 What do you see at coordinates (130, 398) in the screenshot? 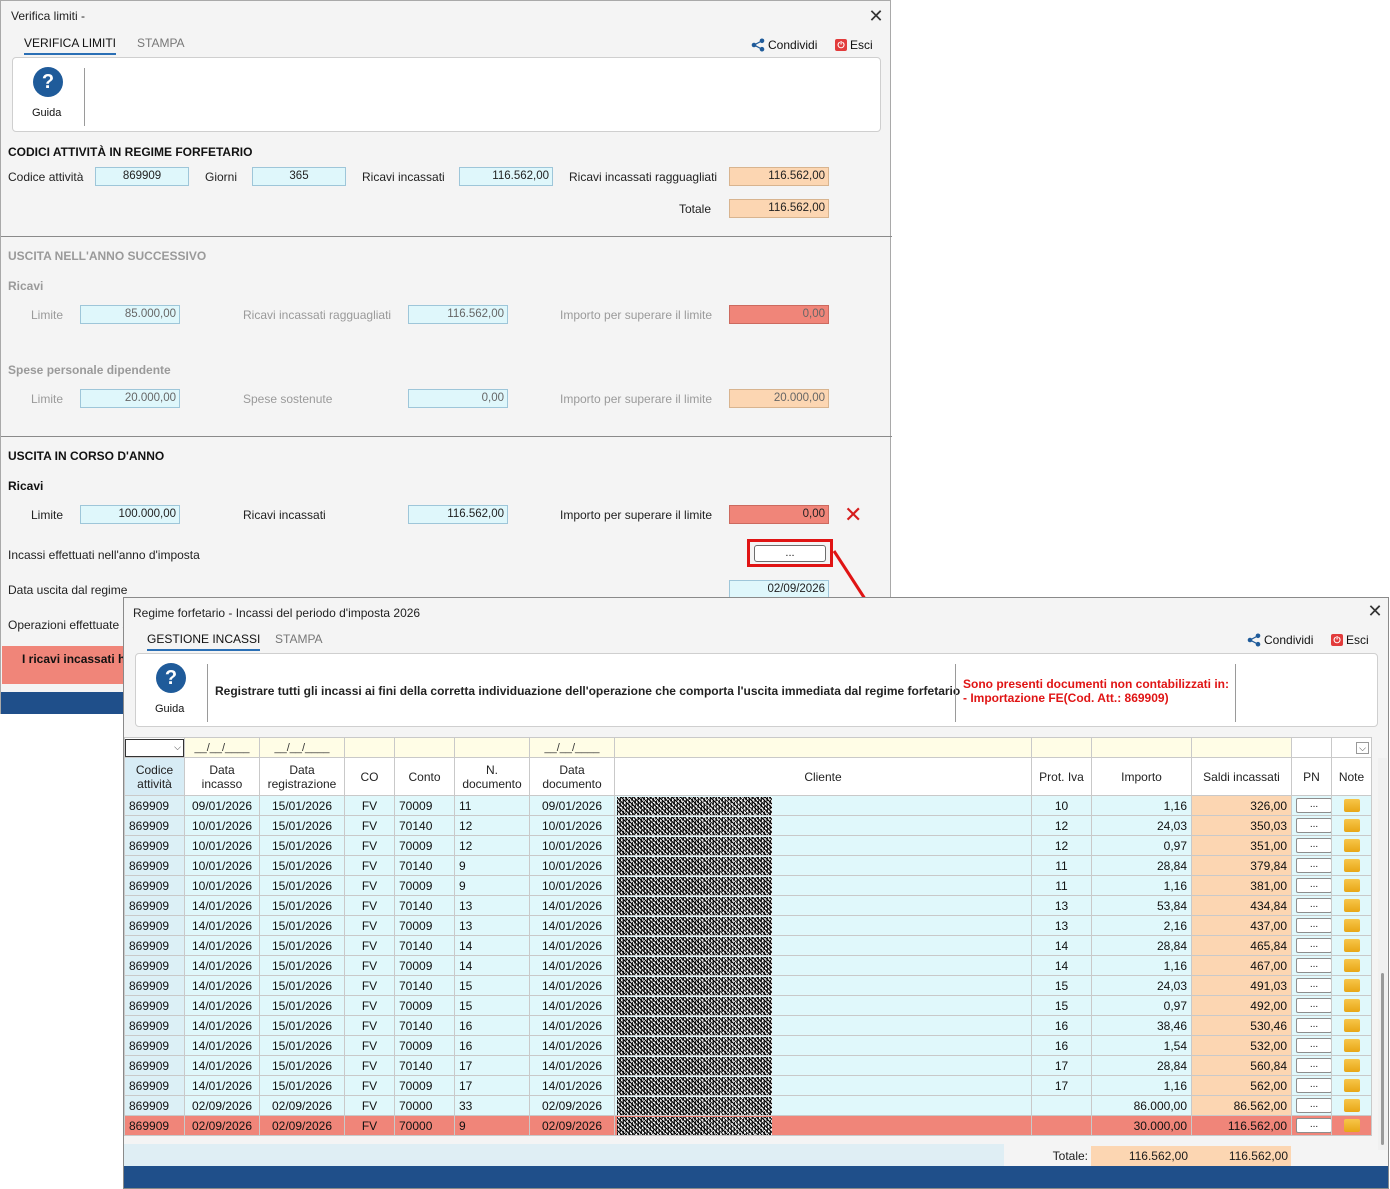
I see `spese-limite-field: 20.000,00` at bounding box center [130, 398].